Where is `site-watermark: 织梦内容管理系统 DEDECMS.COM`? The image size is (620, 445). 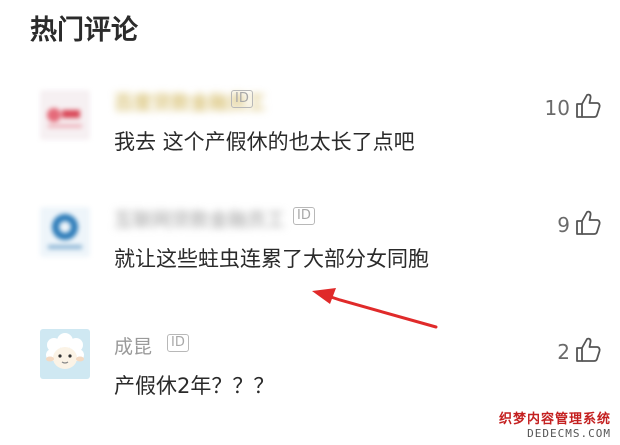 site-watermark: 织梦内容管理系统 DEDECMS.COM is located at coordinates (554, 424).